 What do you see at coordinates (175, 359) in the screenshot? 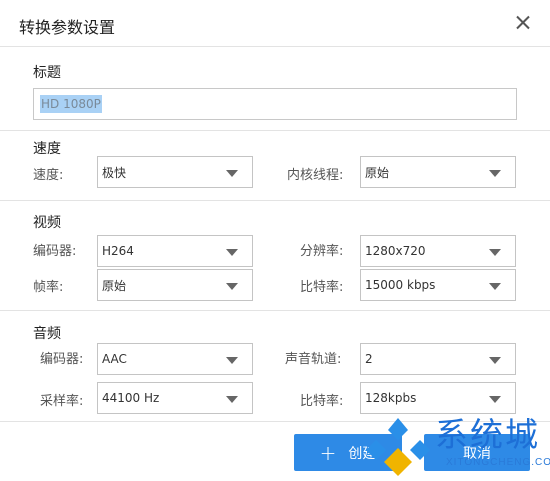
I see `audio-encoder-select: AAC` at bounding box center [175, 359].